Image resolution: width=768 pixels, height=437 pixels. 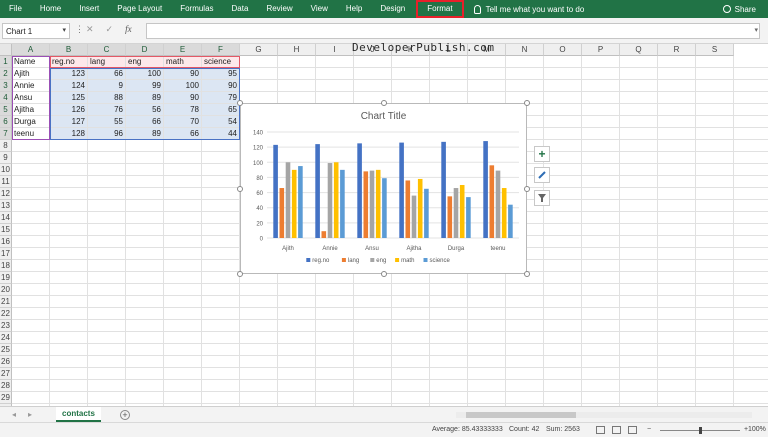 What do you see at coordinates (36, 31) in the screenshot?
I see `name-box: Chart 1 ▾` at bounding box center [36, 31].